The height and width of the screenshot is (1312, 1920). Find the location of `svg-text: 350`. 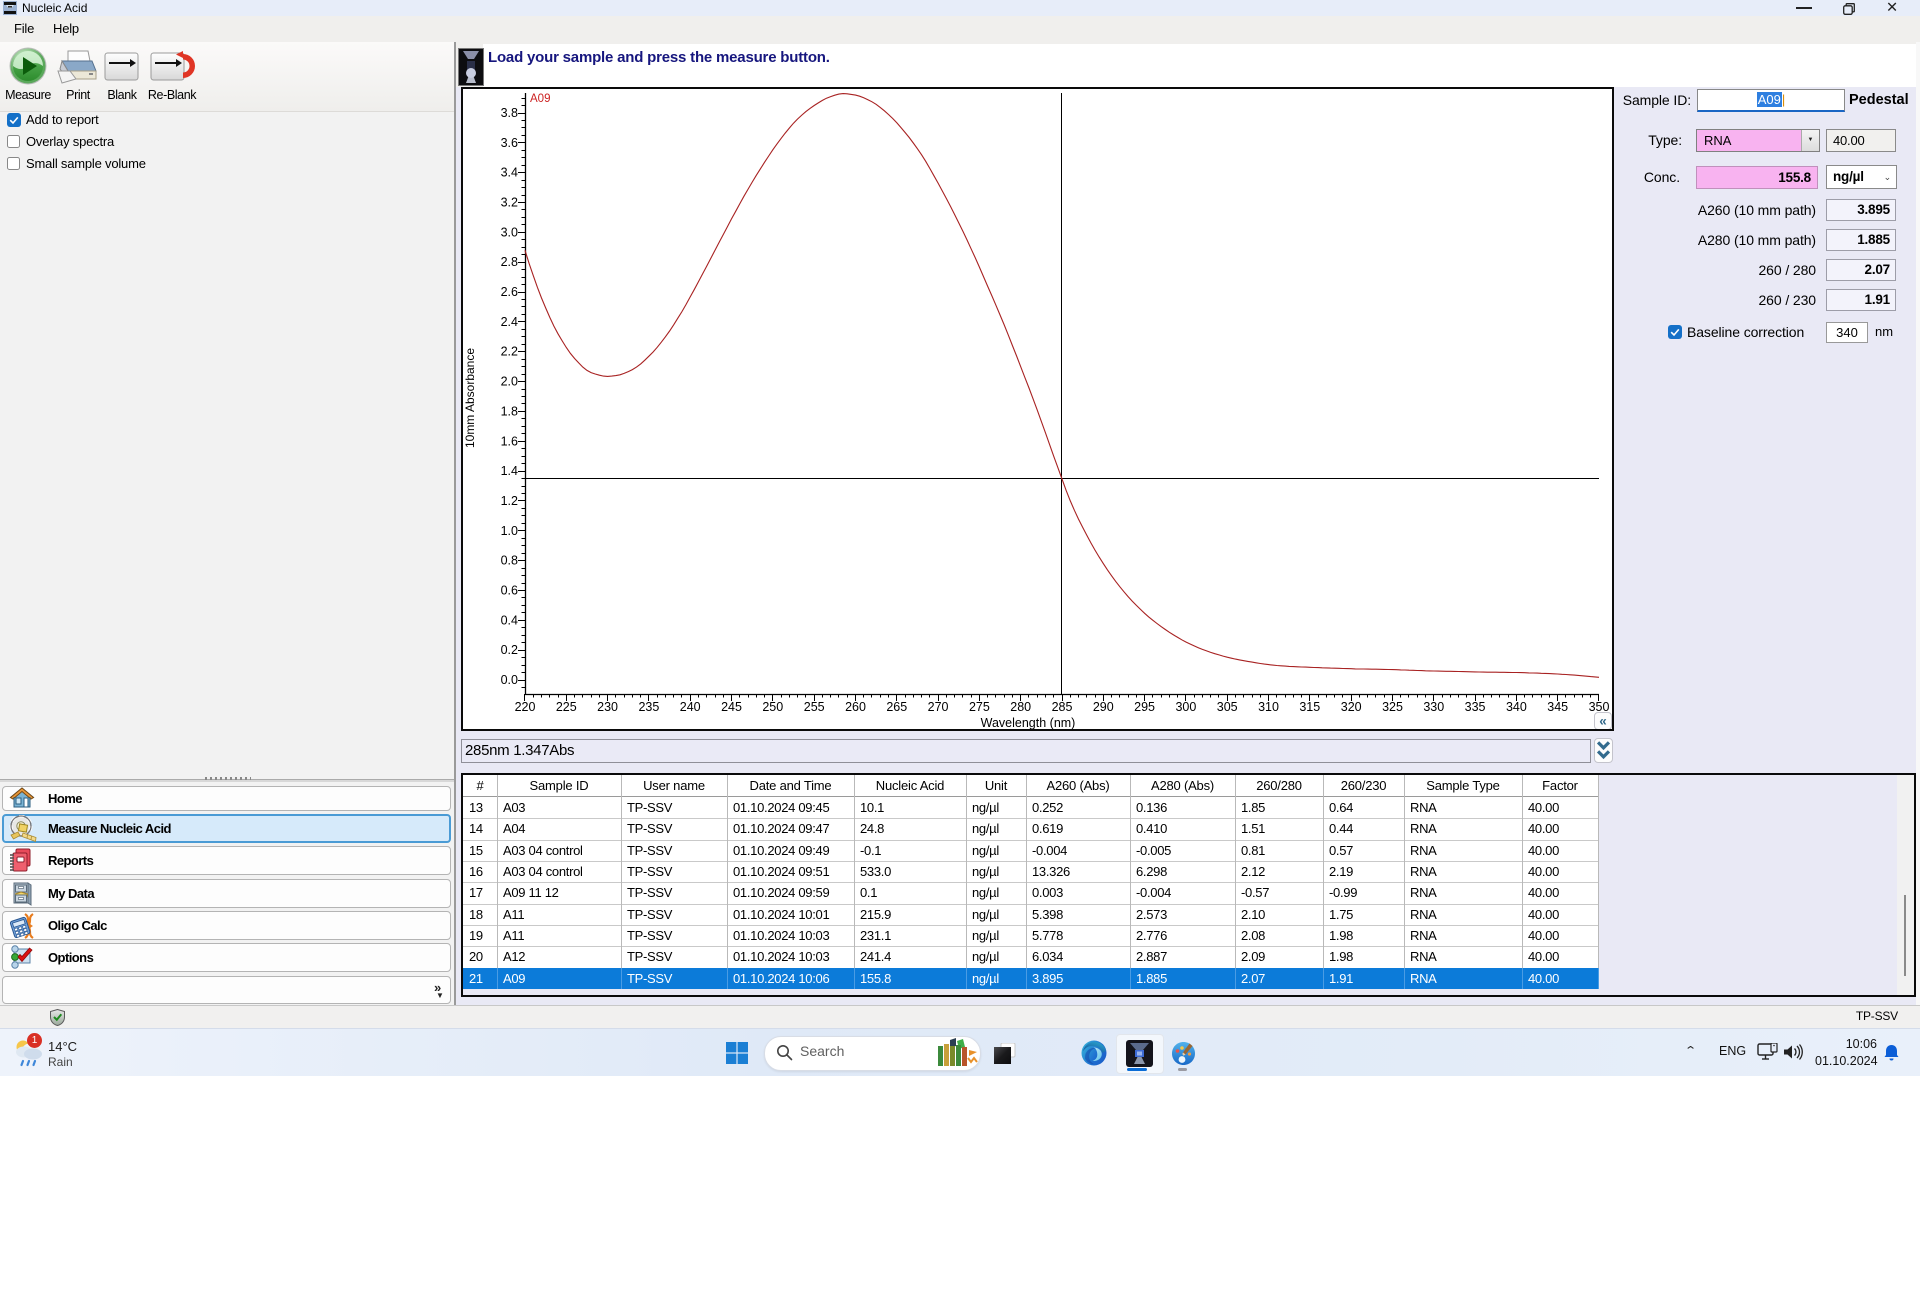

svg-text: 350 is located at coordinates (1599, 707).